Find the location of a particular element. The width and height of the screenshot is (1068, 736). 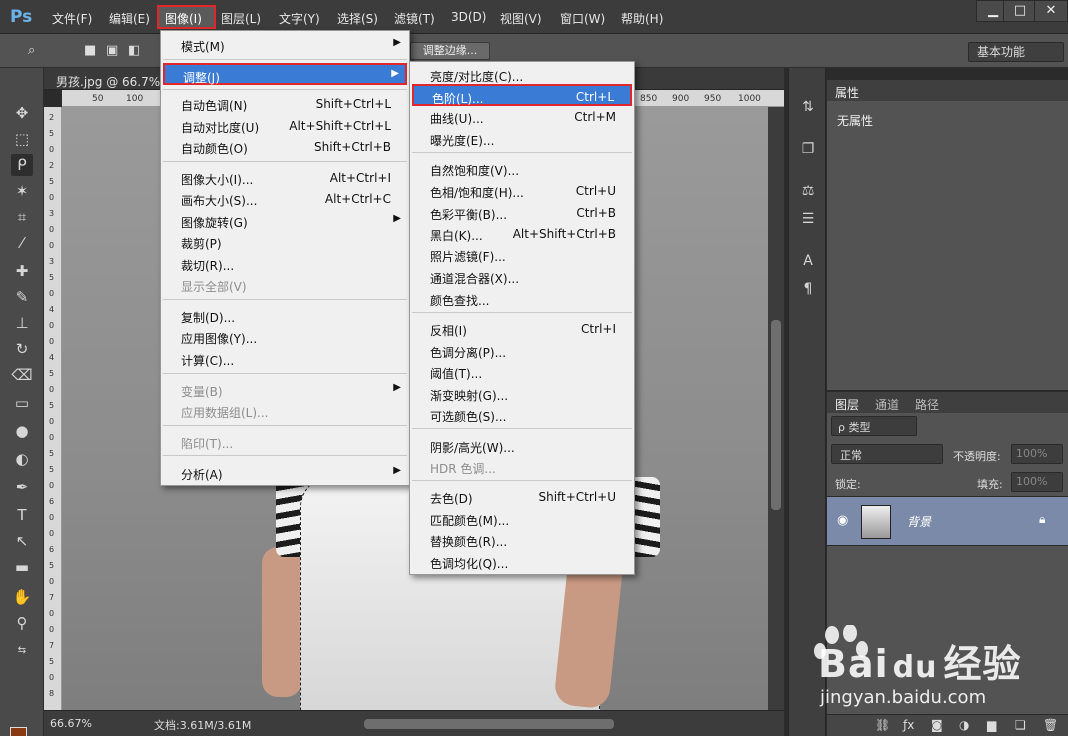

horizontal-scrollbar-thumb is located at coordinates (489, 724).